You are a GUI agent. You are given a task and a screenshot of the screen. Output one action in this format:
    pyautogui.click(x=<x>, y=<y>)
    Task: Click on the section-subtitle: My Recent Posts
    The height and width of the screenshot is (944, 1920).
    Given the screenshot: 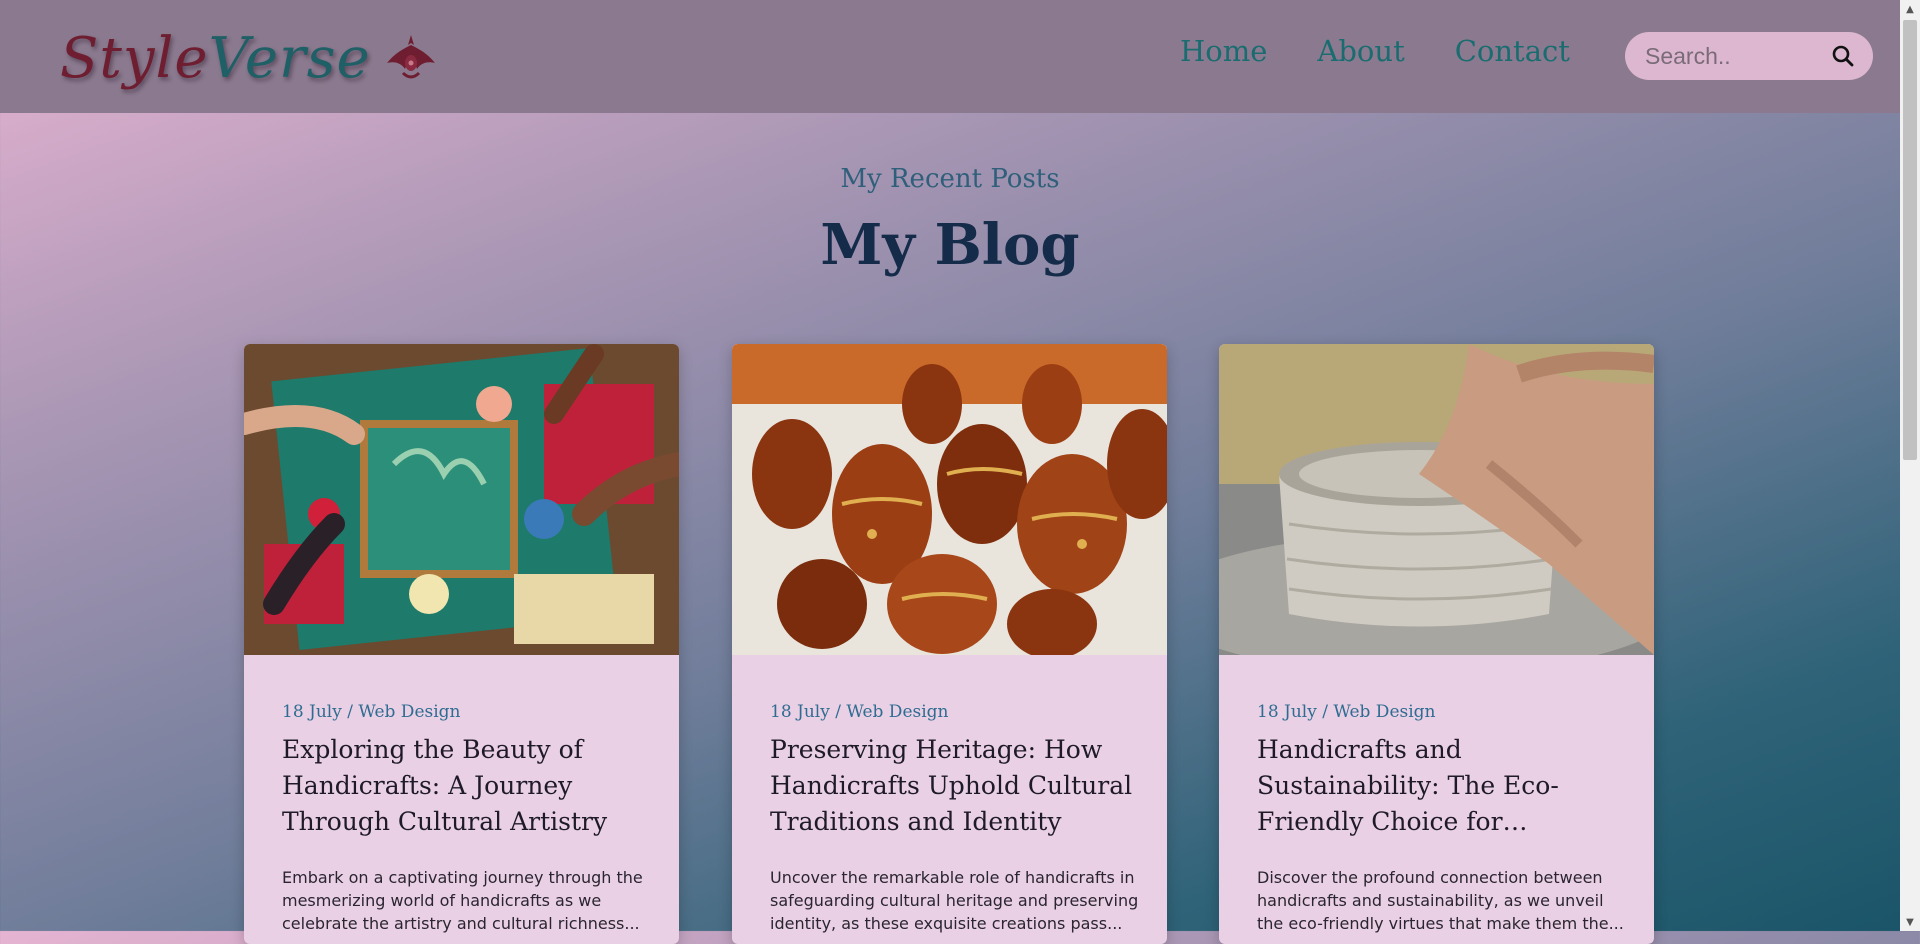 What is the action you would take?
    pyautogui.click(x=950, y=179)
    